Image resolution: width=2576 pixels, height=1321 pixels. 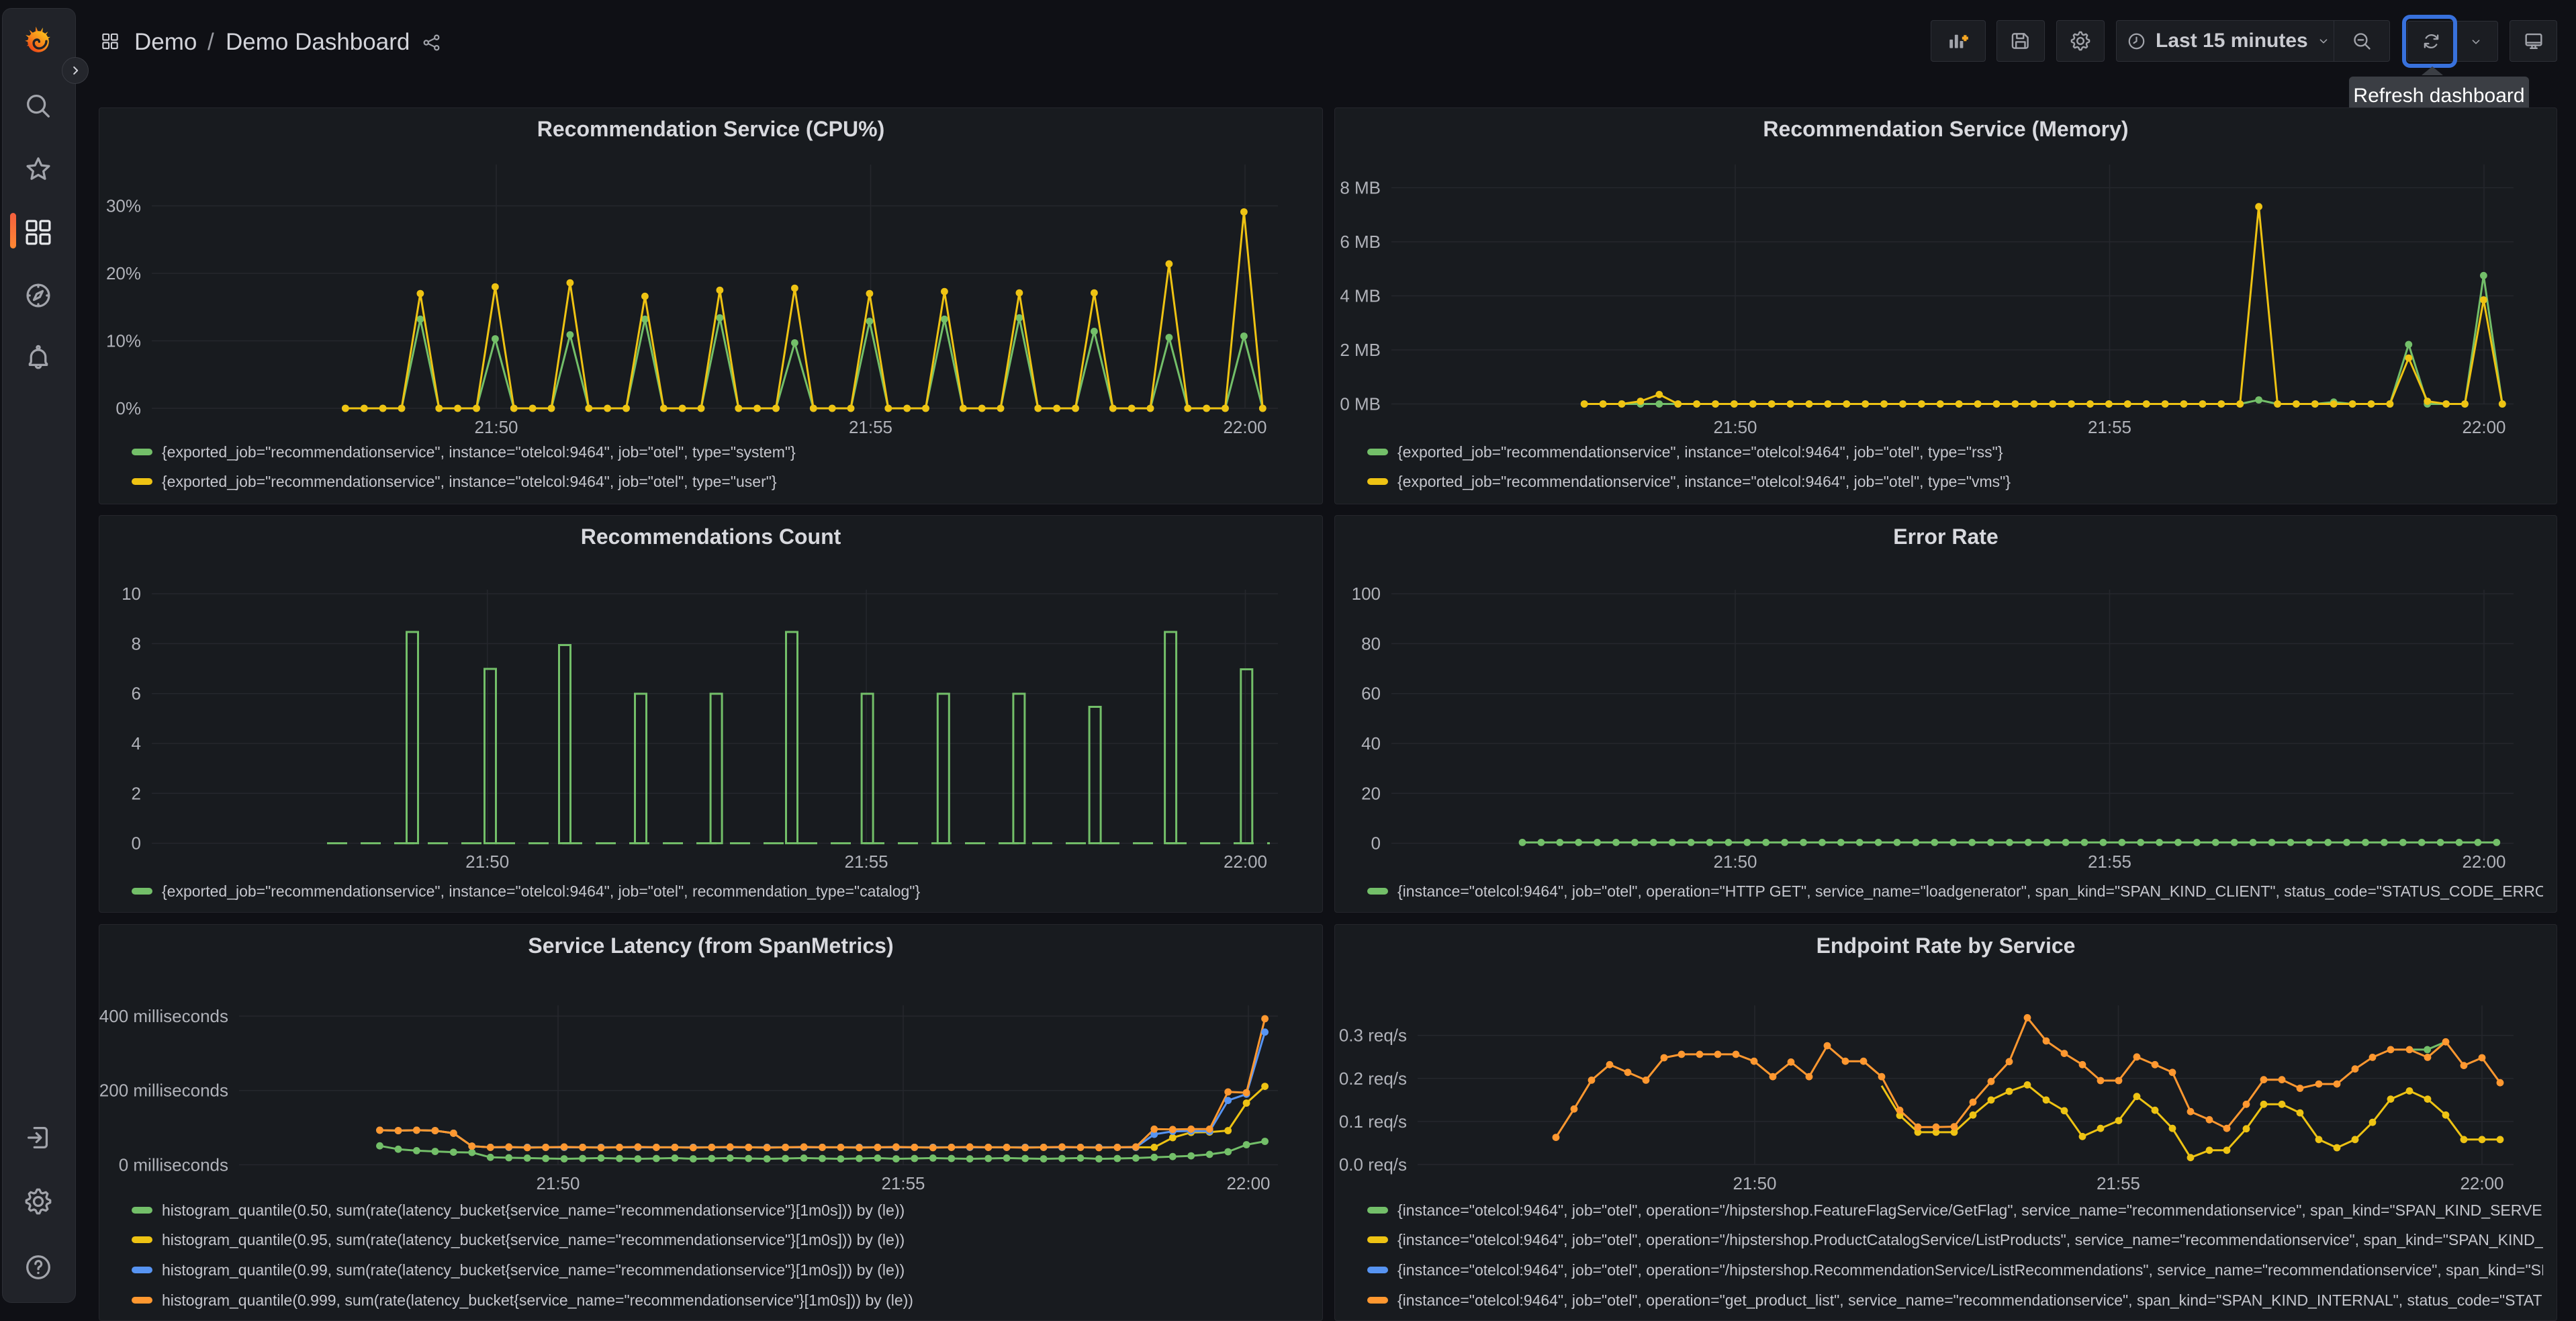 I want to click on svg-text: 6, so click(x=136, y=694).